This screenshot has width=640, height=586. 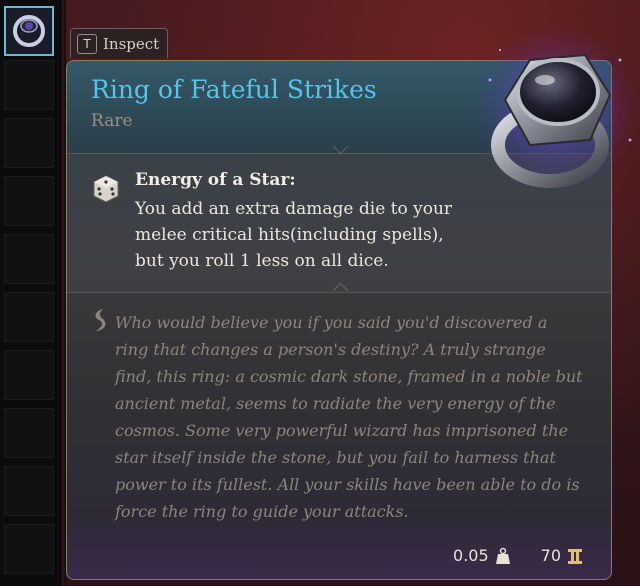 I want to click on inspect-key: T, so click(x=87, y=43).